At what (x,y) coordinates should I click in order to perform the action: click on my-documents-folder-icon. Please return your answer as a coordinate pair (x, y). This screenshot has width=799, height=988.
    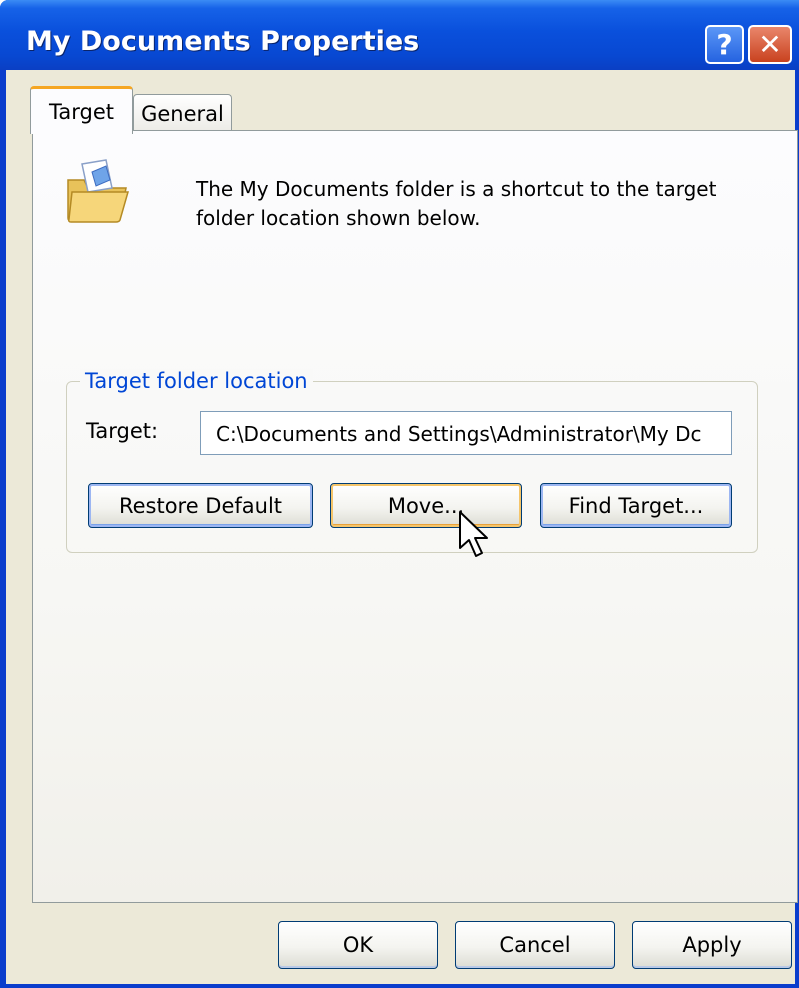
    Looking at the image, I should click on (98, 191).